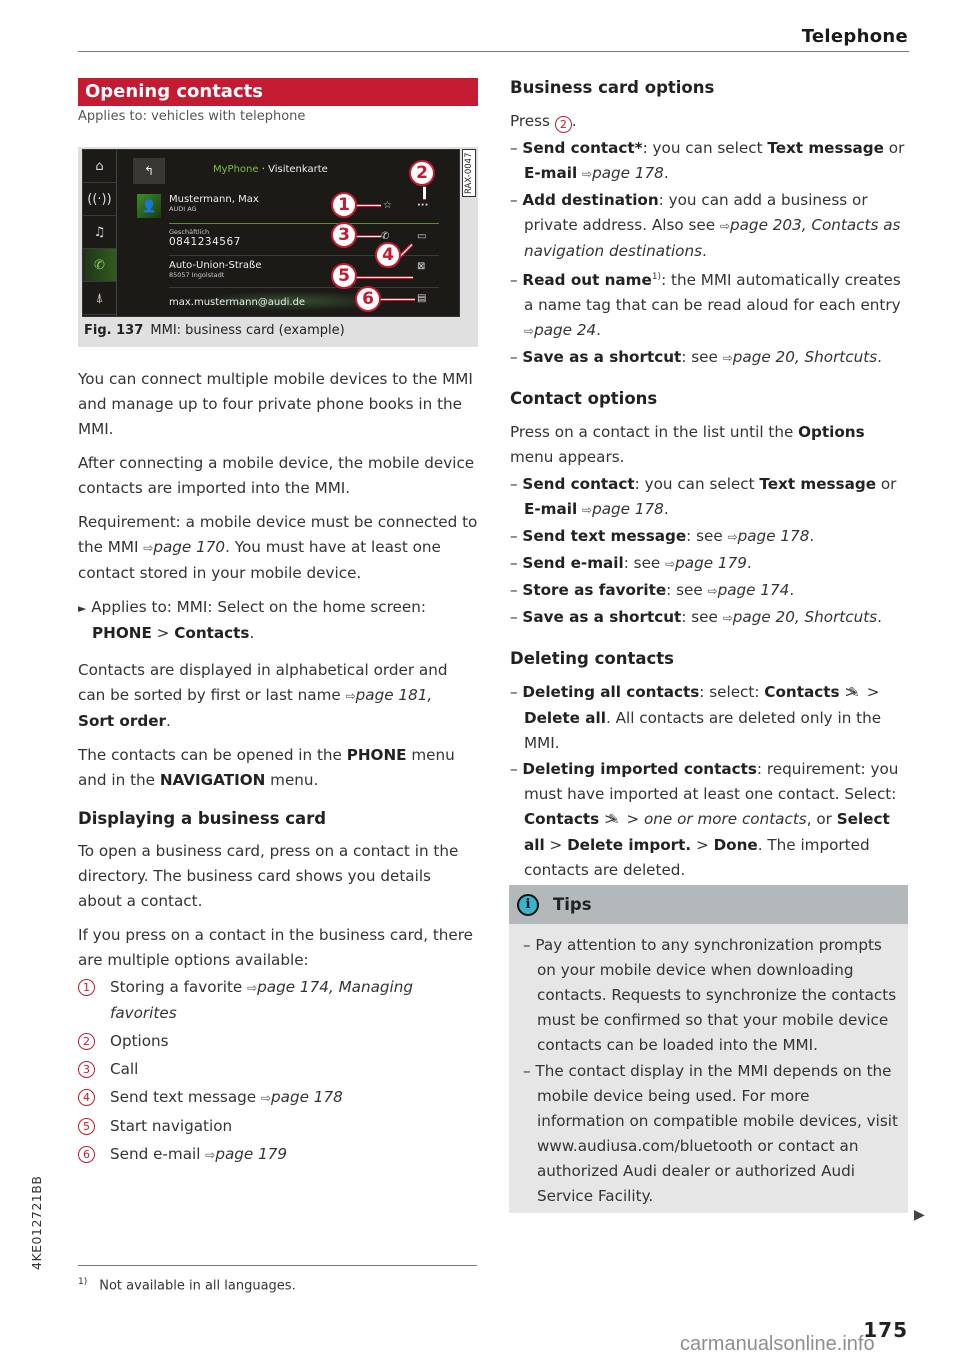 Image resolution: width=960 pixels, height=1363 pixels. What do you see at coordinates (563, 124) in the screenshot?
I see `circled-number: 2` at bounding box center [563, 124].